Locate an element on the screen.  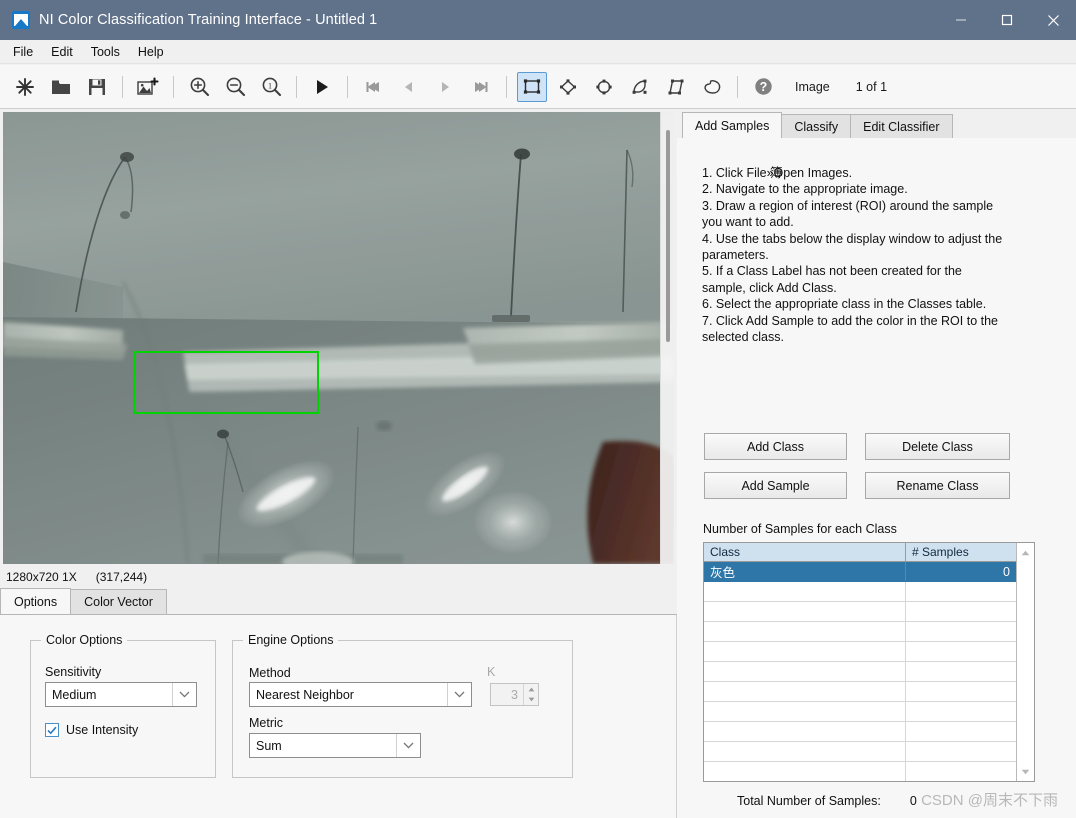
engine-options-group-title: Engine Options is located at coordinates (291, 640).